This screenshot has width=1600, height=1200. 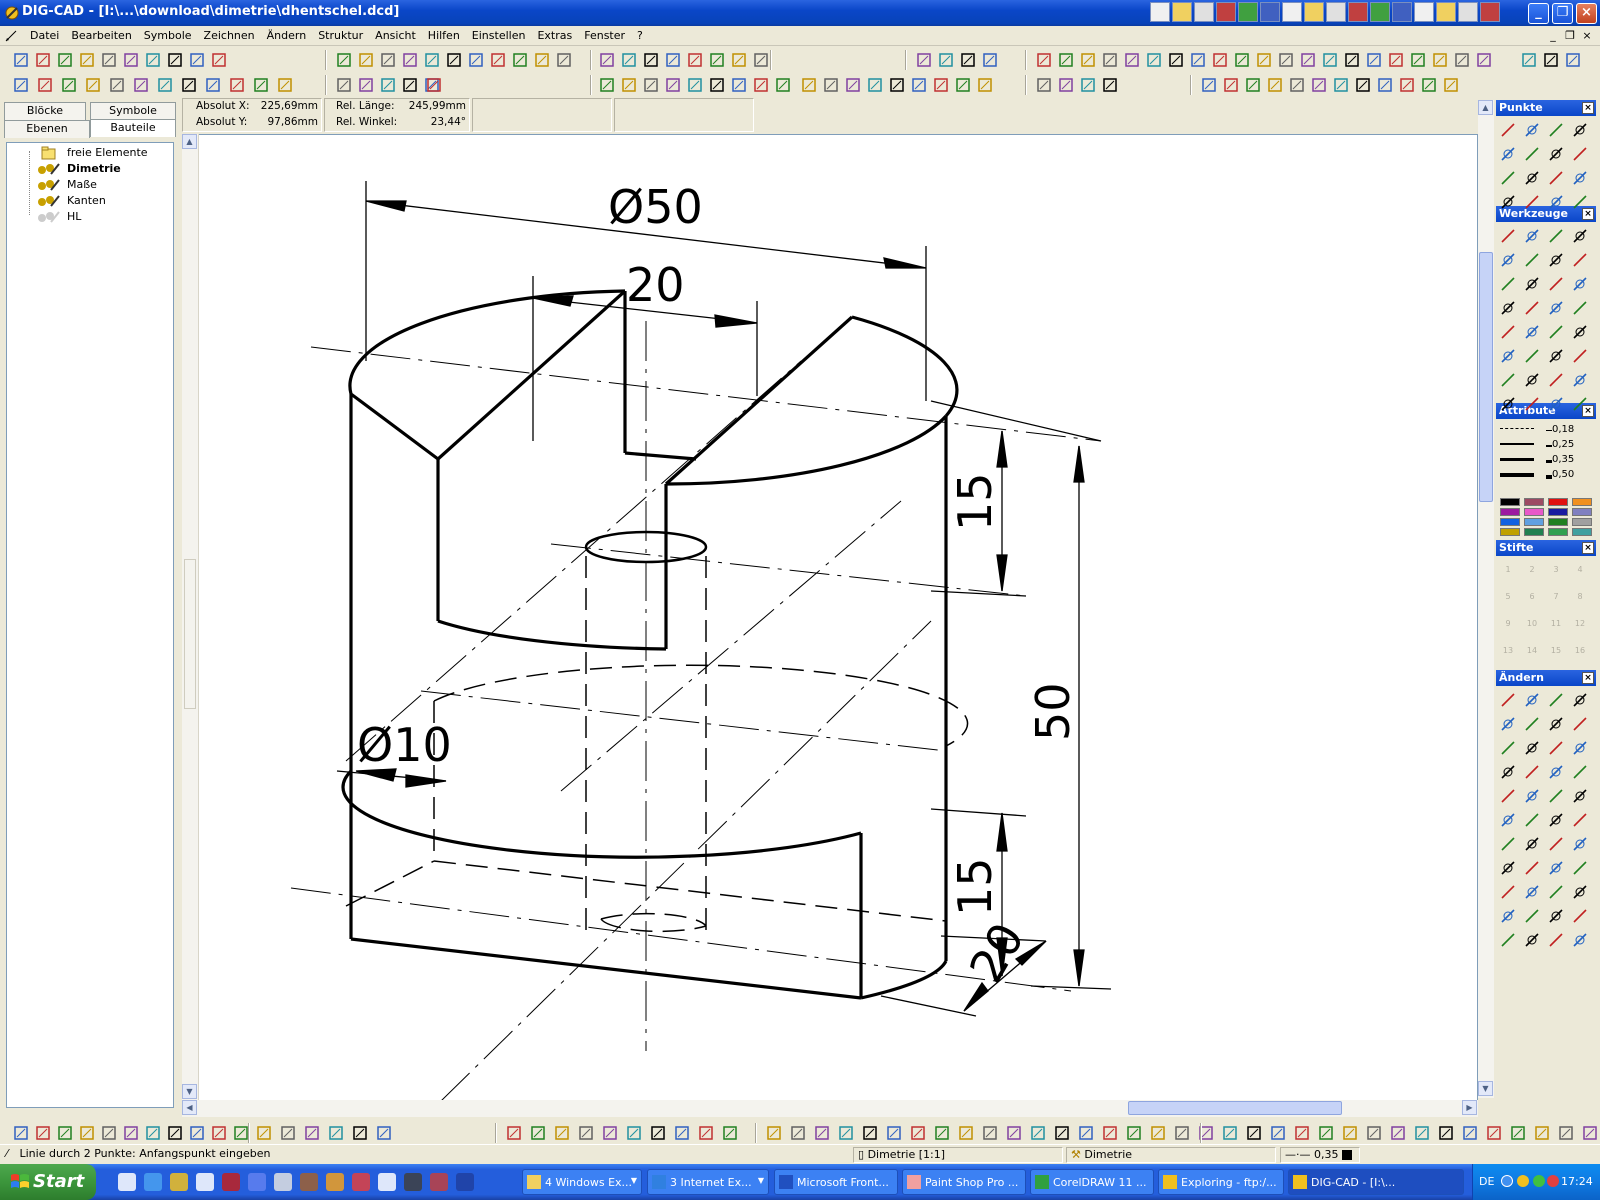 I want to click on start-button: Start, so click(x=48, y=1182).